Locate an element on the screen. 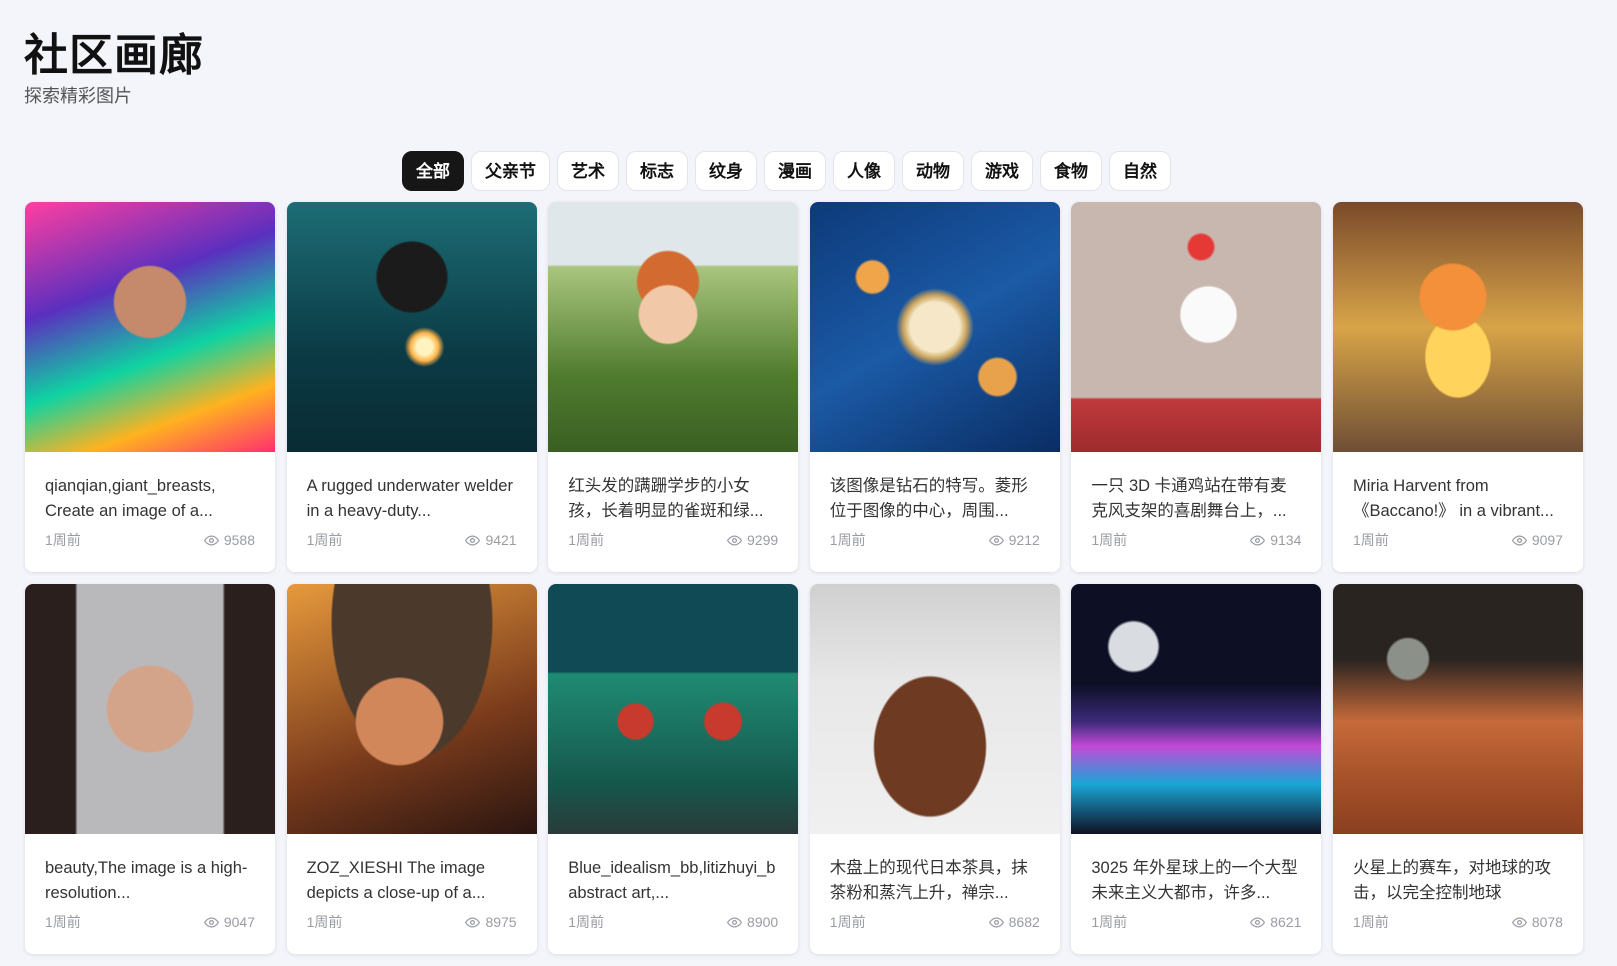 Image resolution: width=1617 pixels, height=966 pixels. card-views: 8900 is located at coordinates (752, 922).